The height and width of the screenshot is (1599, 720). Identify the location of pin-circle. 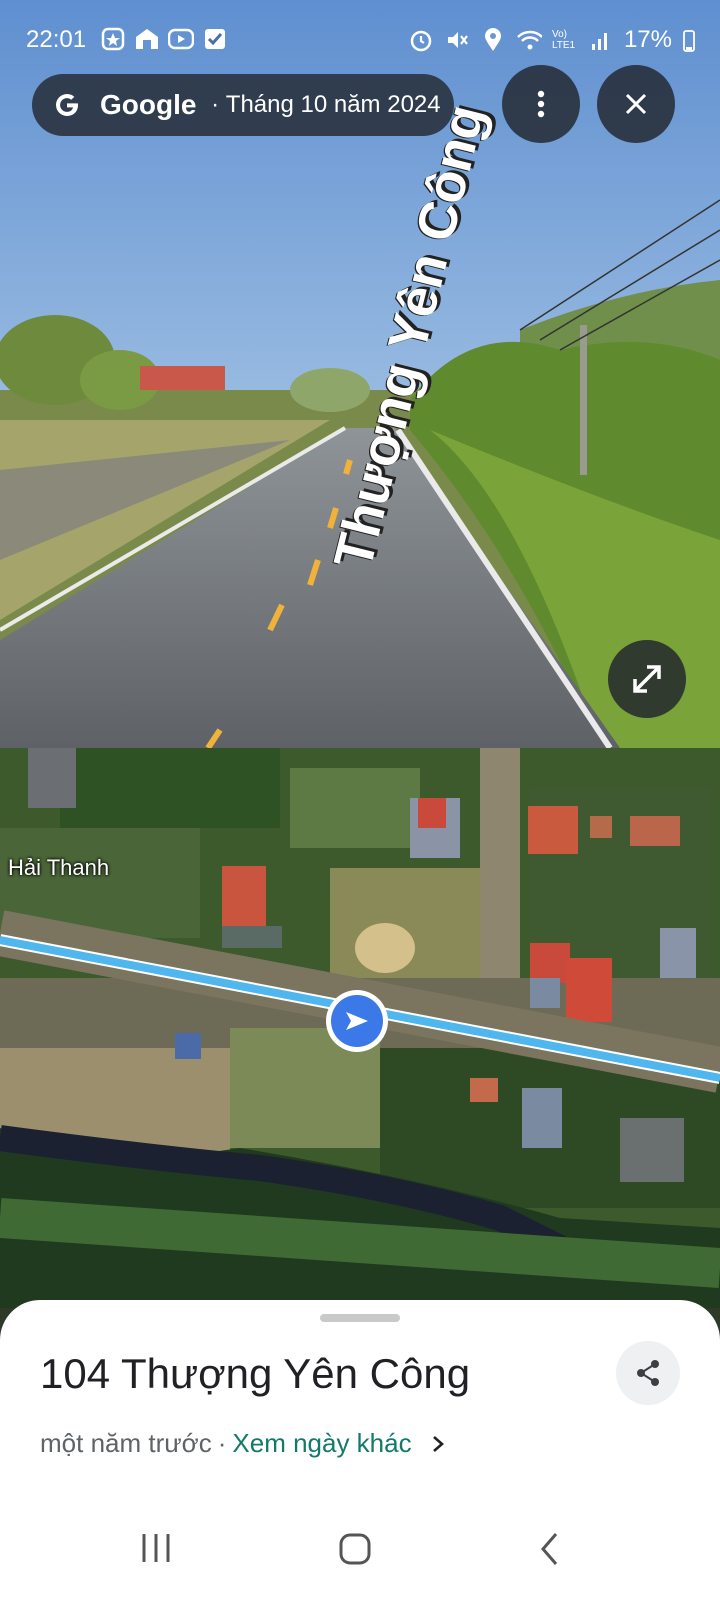
(357, 1021).